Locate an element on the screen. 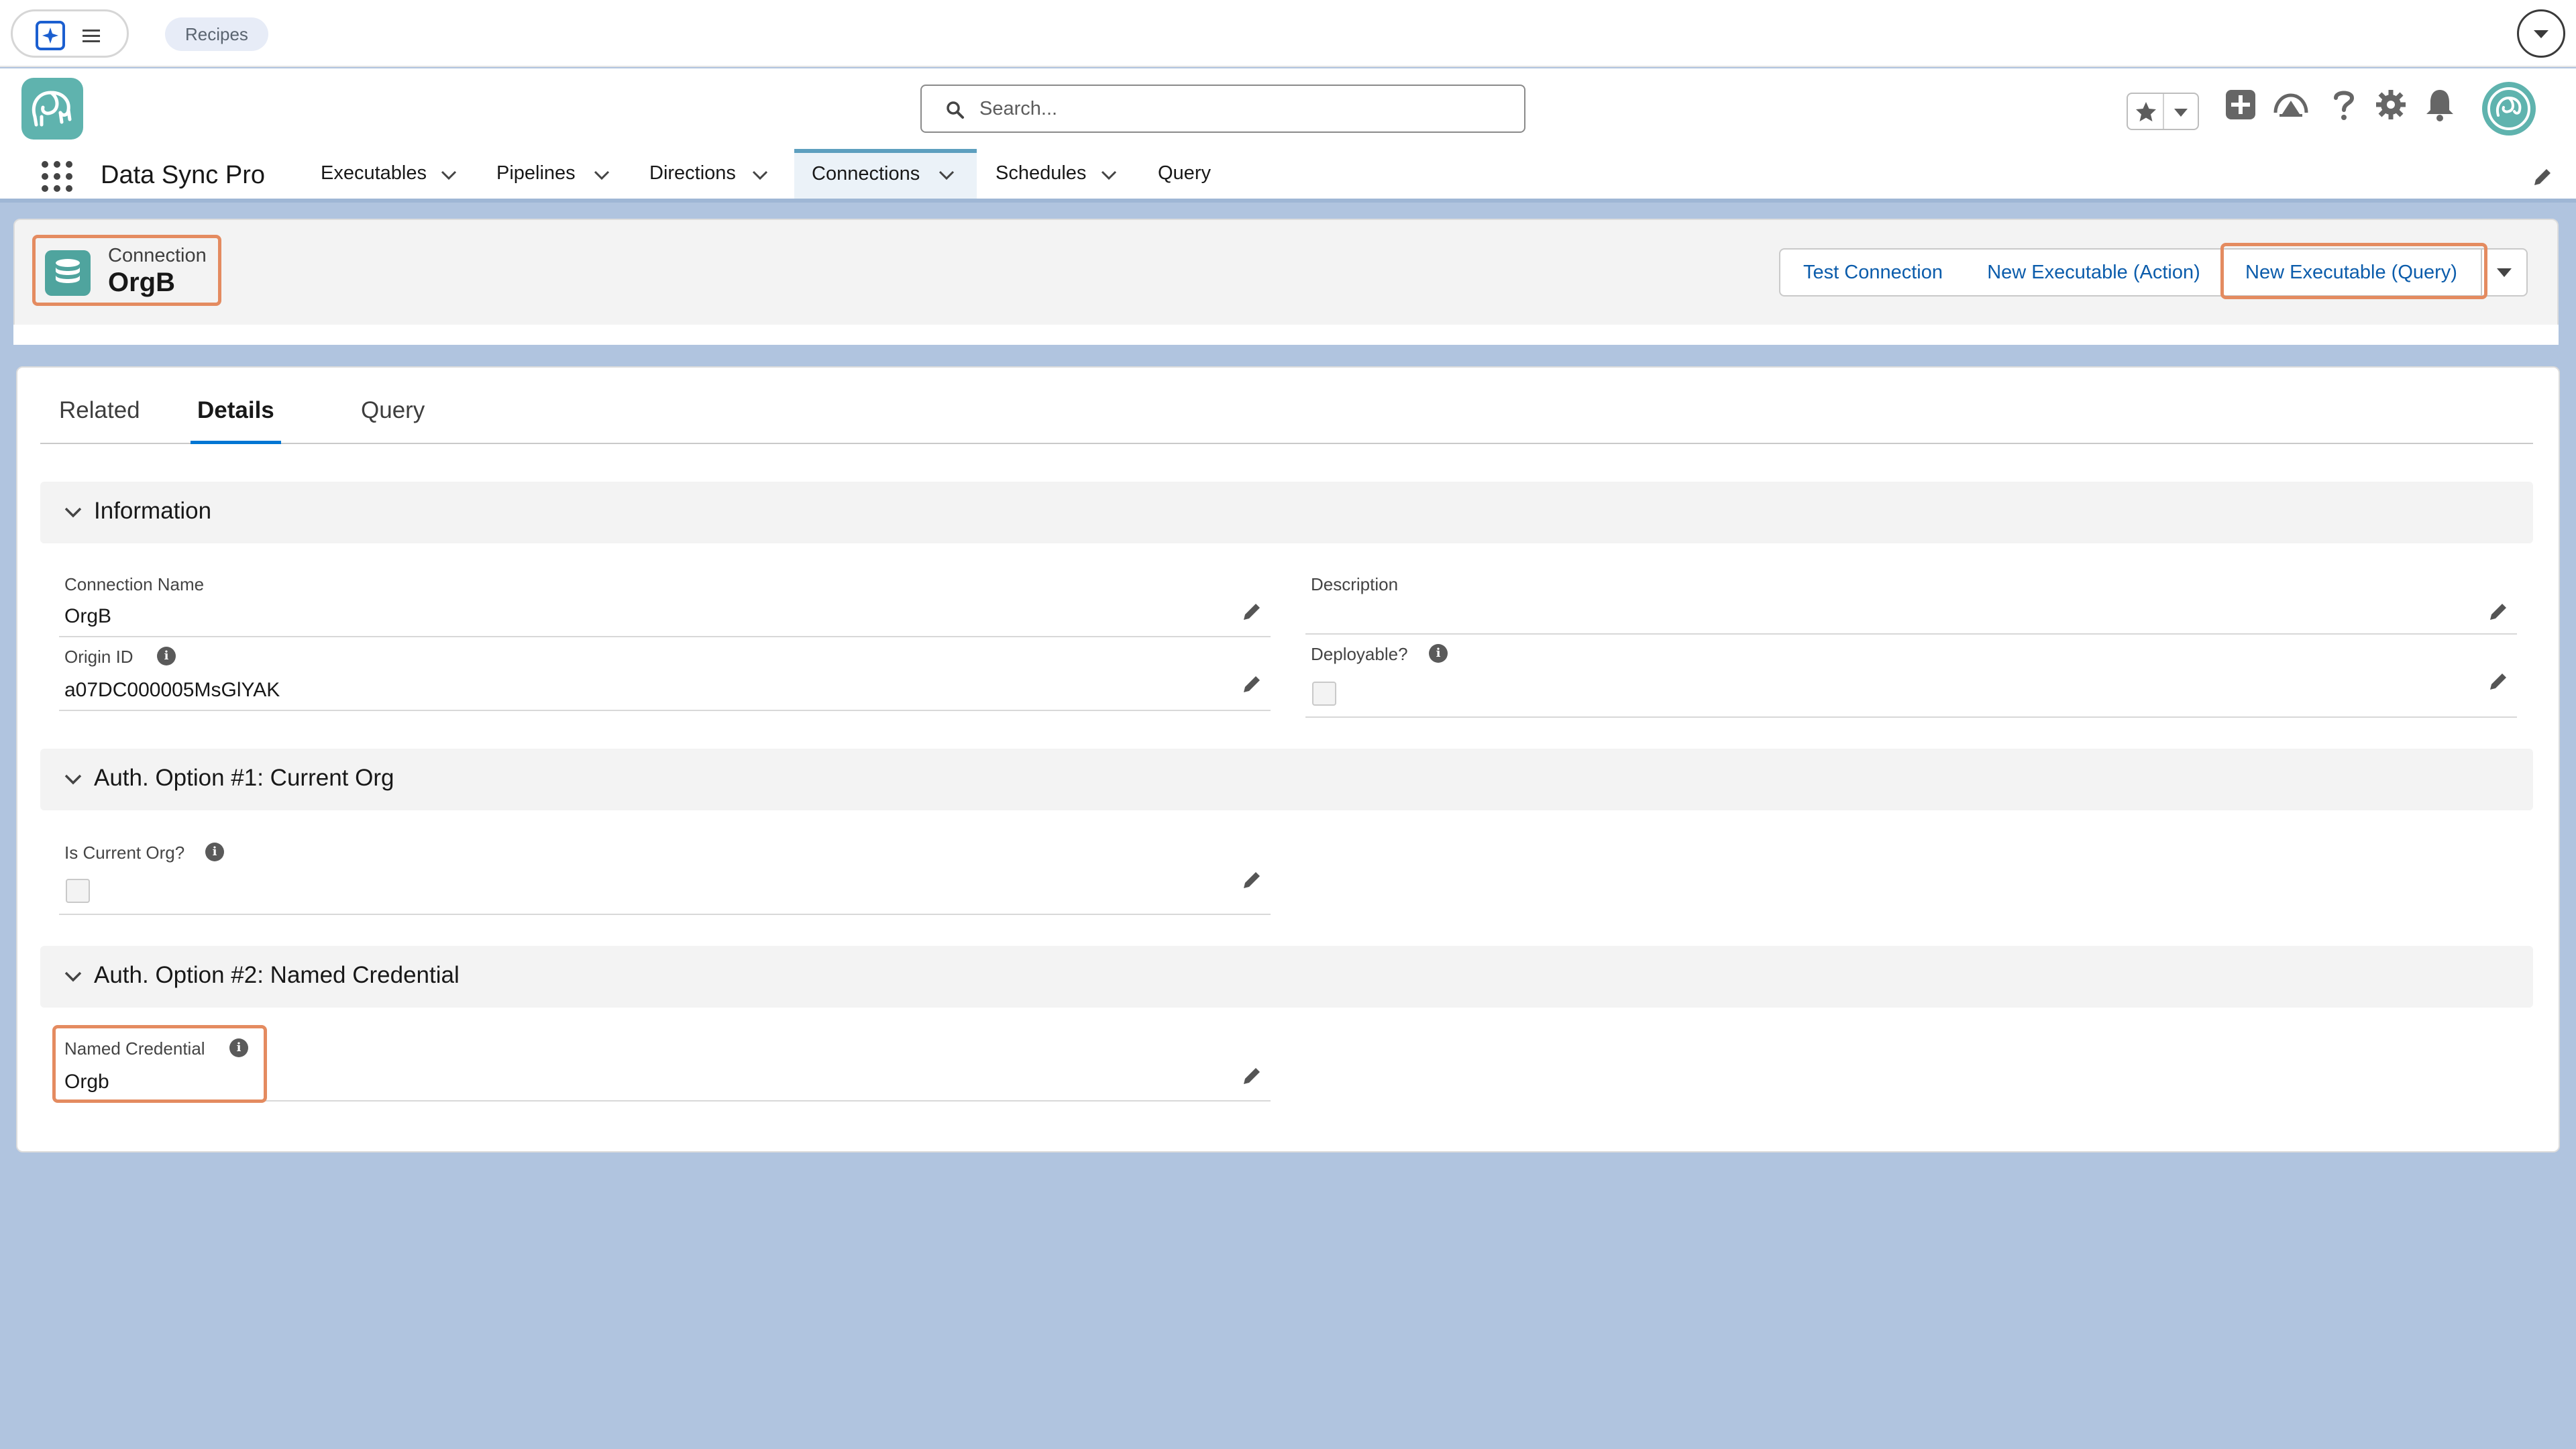 This screenshot has width=2576, height=1449. nav-item-schedules: Schedules is located at coordinates (1064, 174).